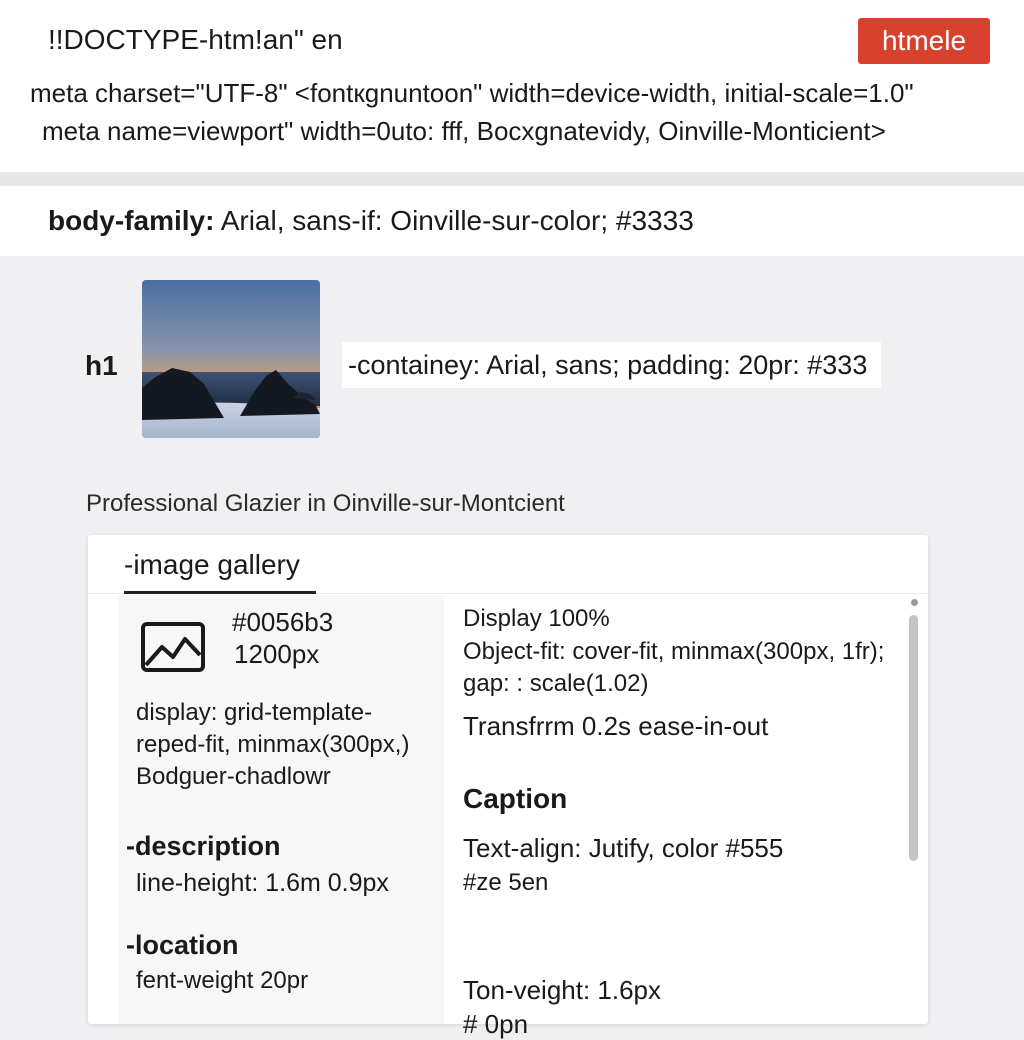 The height and width of the screenshot is (1040, 1024). Describe the element at coordinates (195, 39) in the screenshot. I see `doctype-line: !!DOCTYPE-htm!an" en` at that location.